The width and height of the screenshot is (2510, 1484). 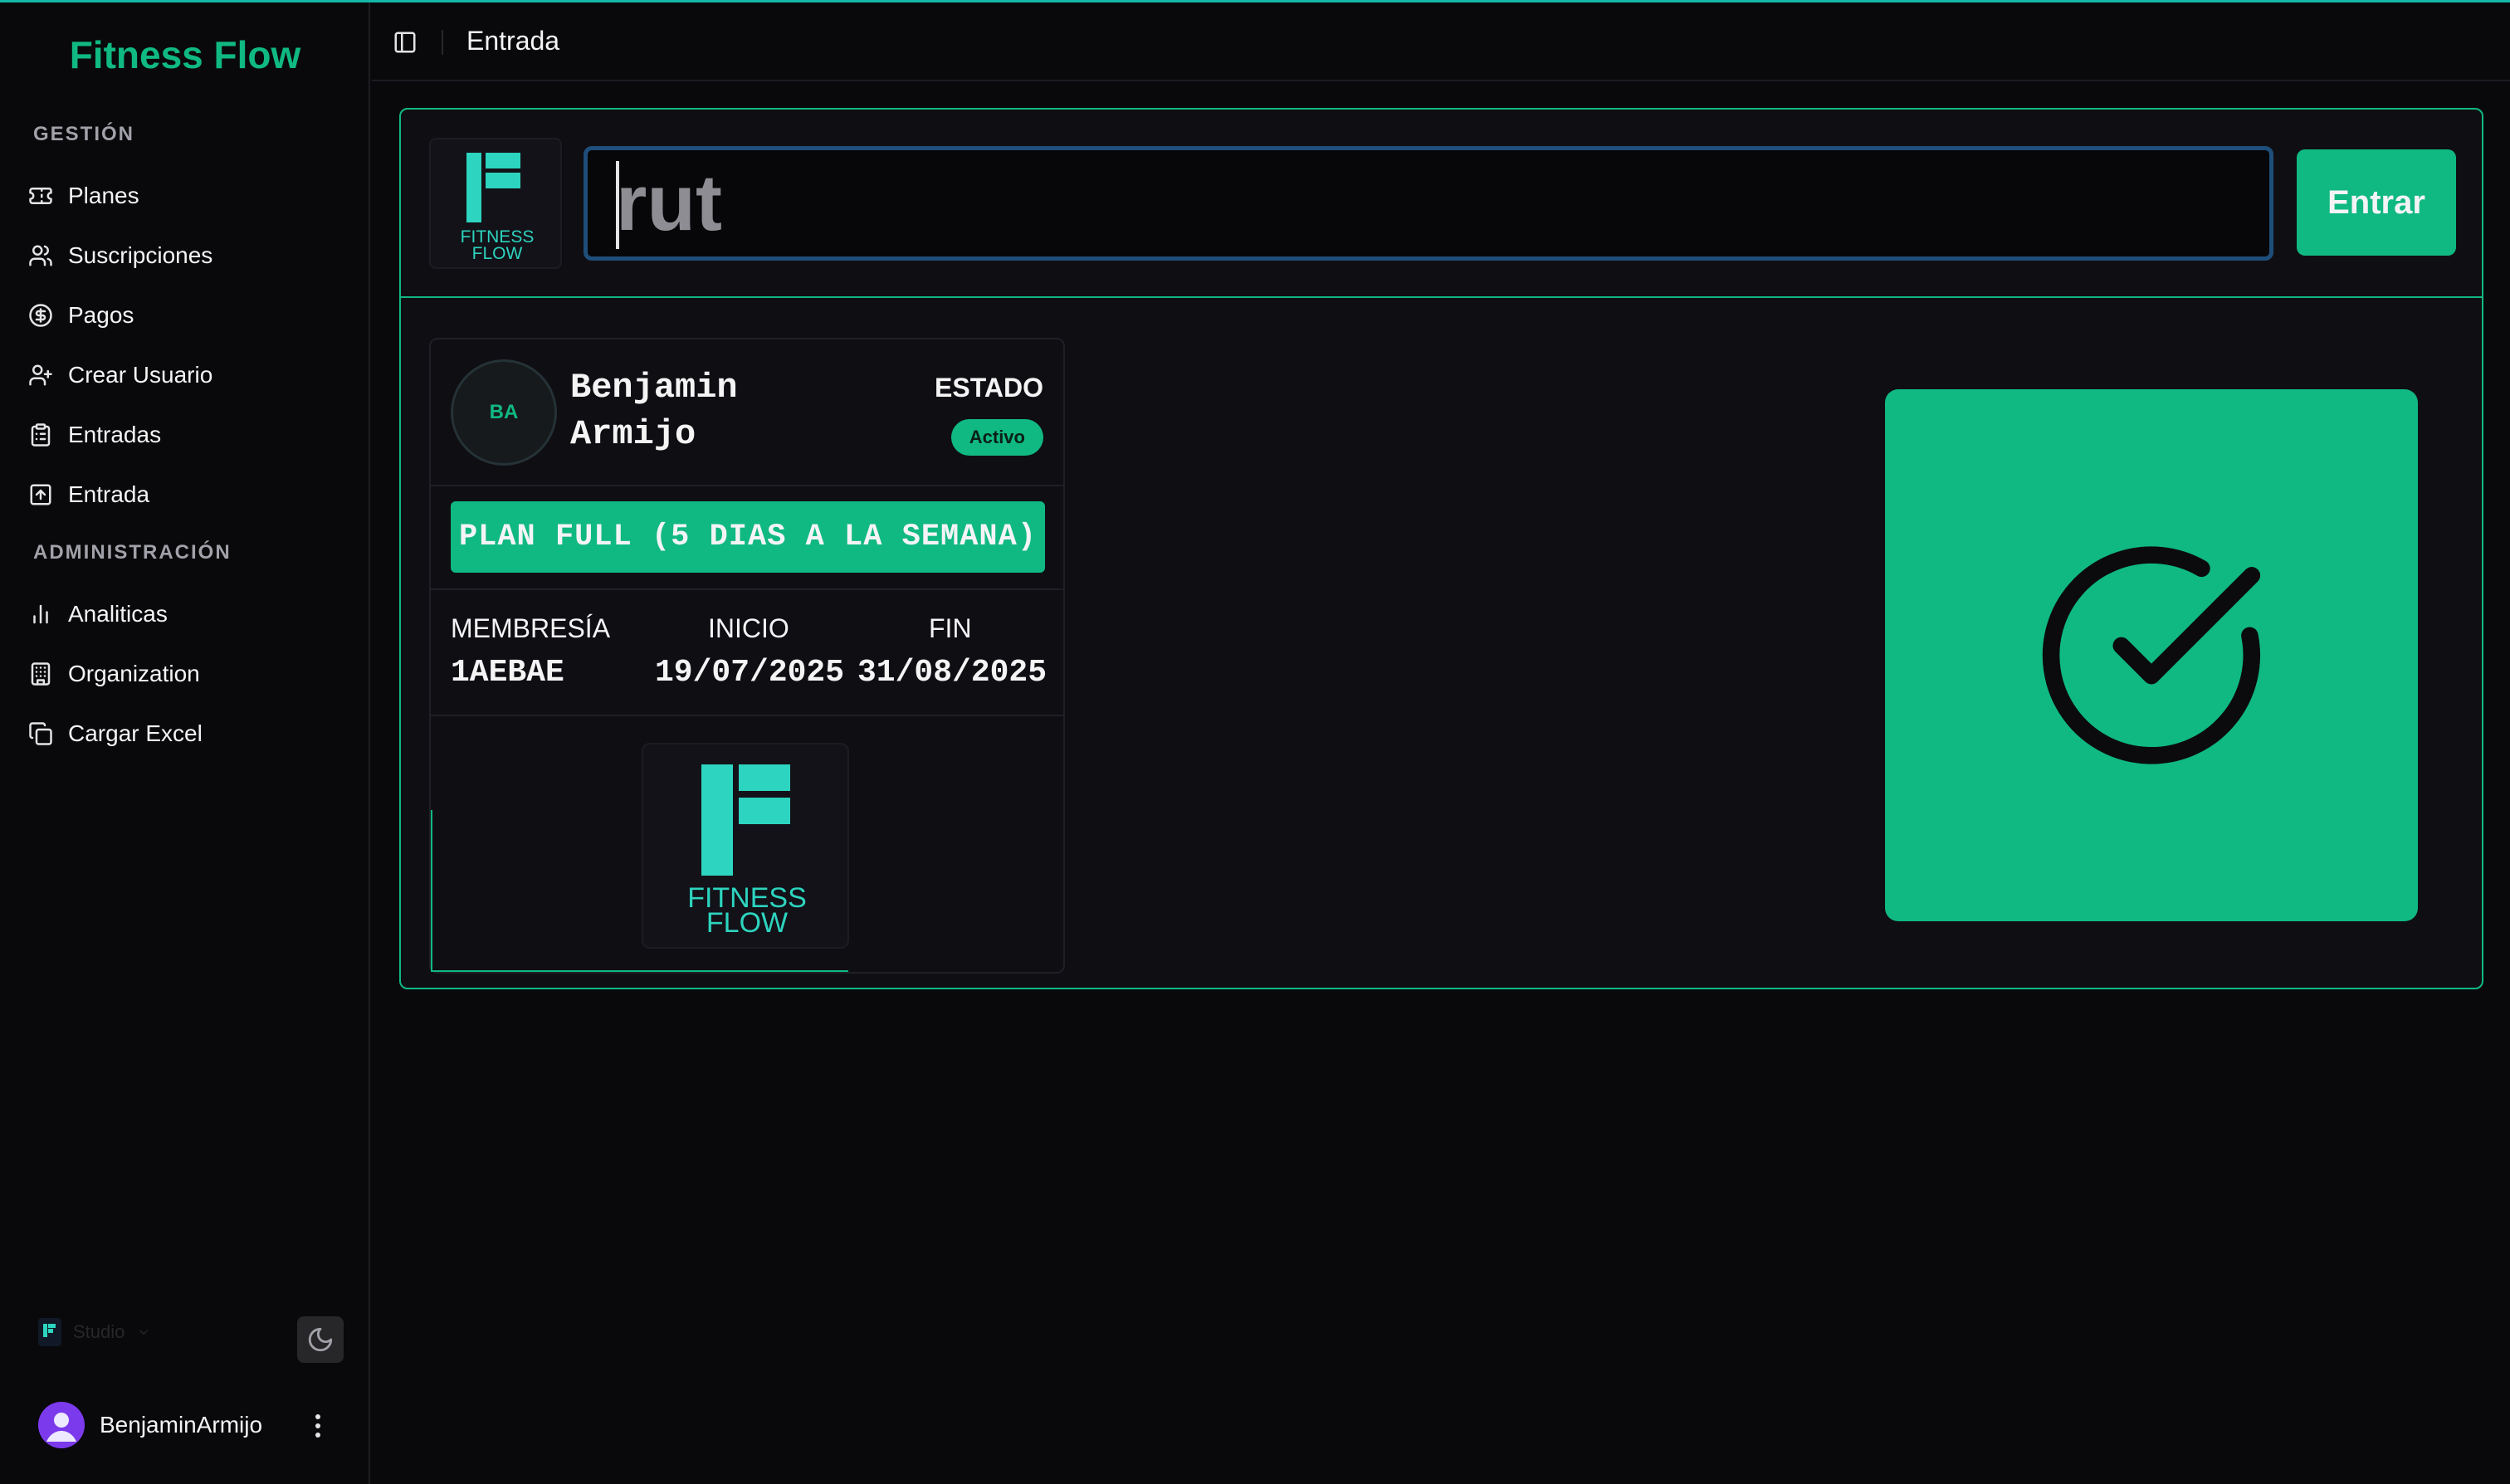 What do you see at coordinates (531, 628) in the screenshot?
I see `membership-label: MEMBRESÍA` at bounding box center [531, 628].